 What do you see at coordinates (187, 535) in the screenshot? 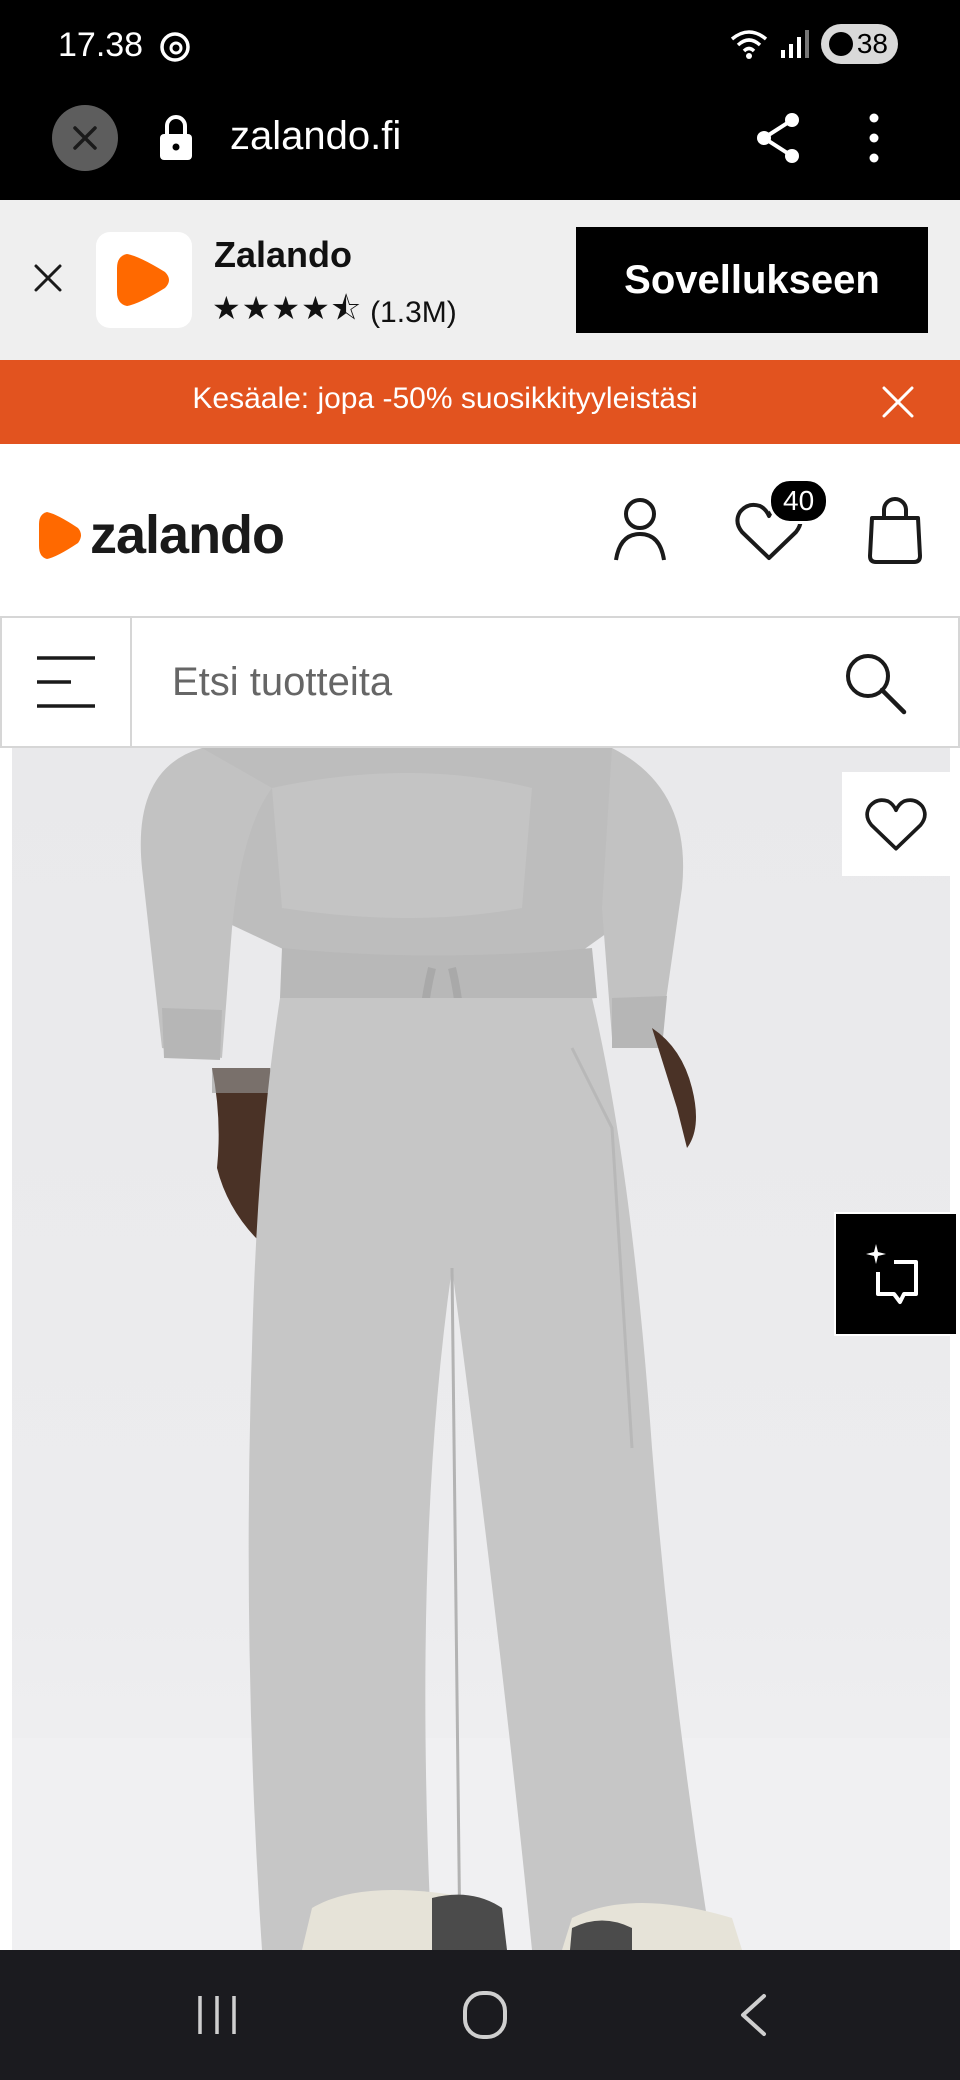
I see `logo-text: zalando` at bounding box center [187, 535].